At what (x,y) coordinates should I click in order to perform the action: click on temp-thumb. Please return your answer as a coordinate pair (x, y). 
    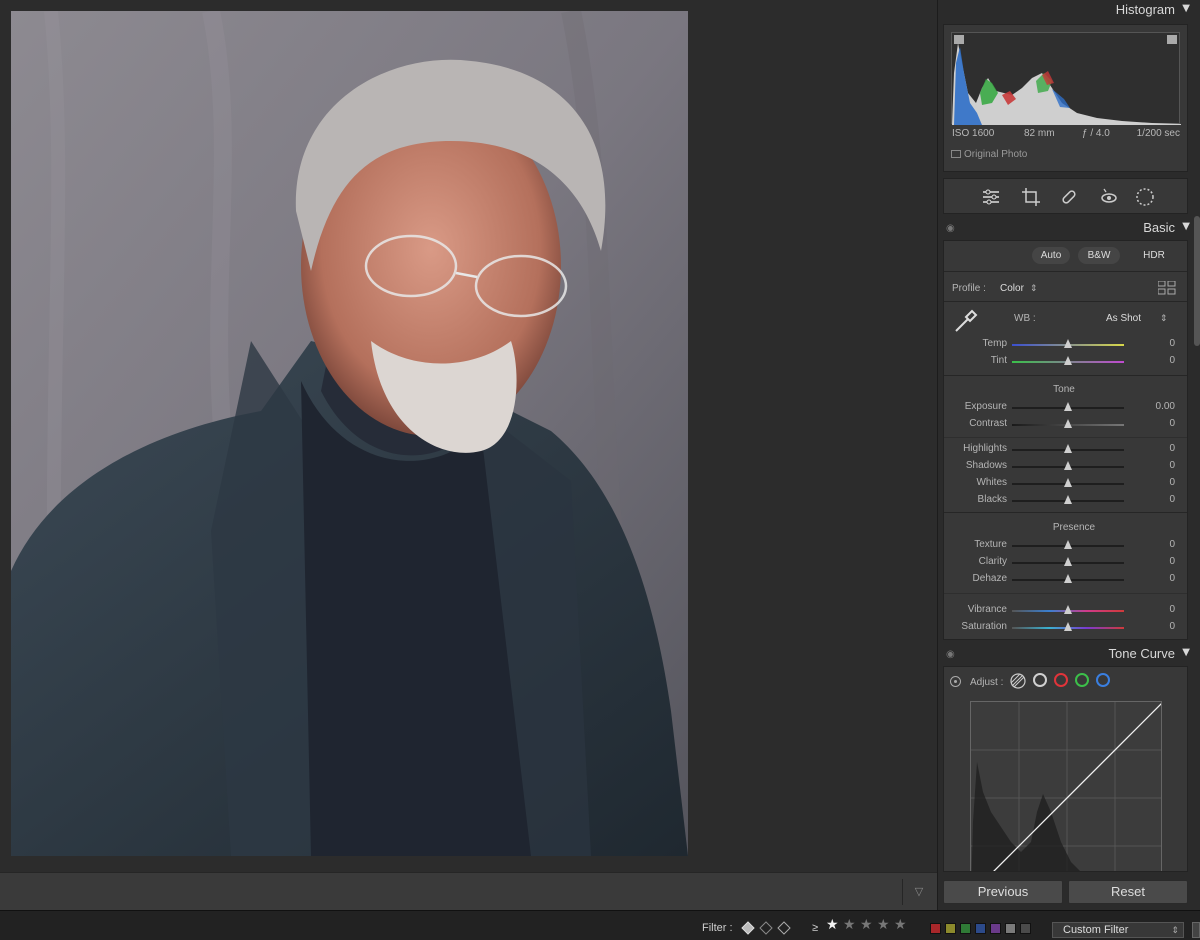
    Looking at the image, I should click on (1068, 343).